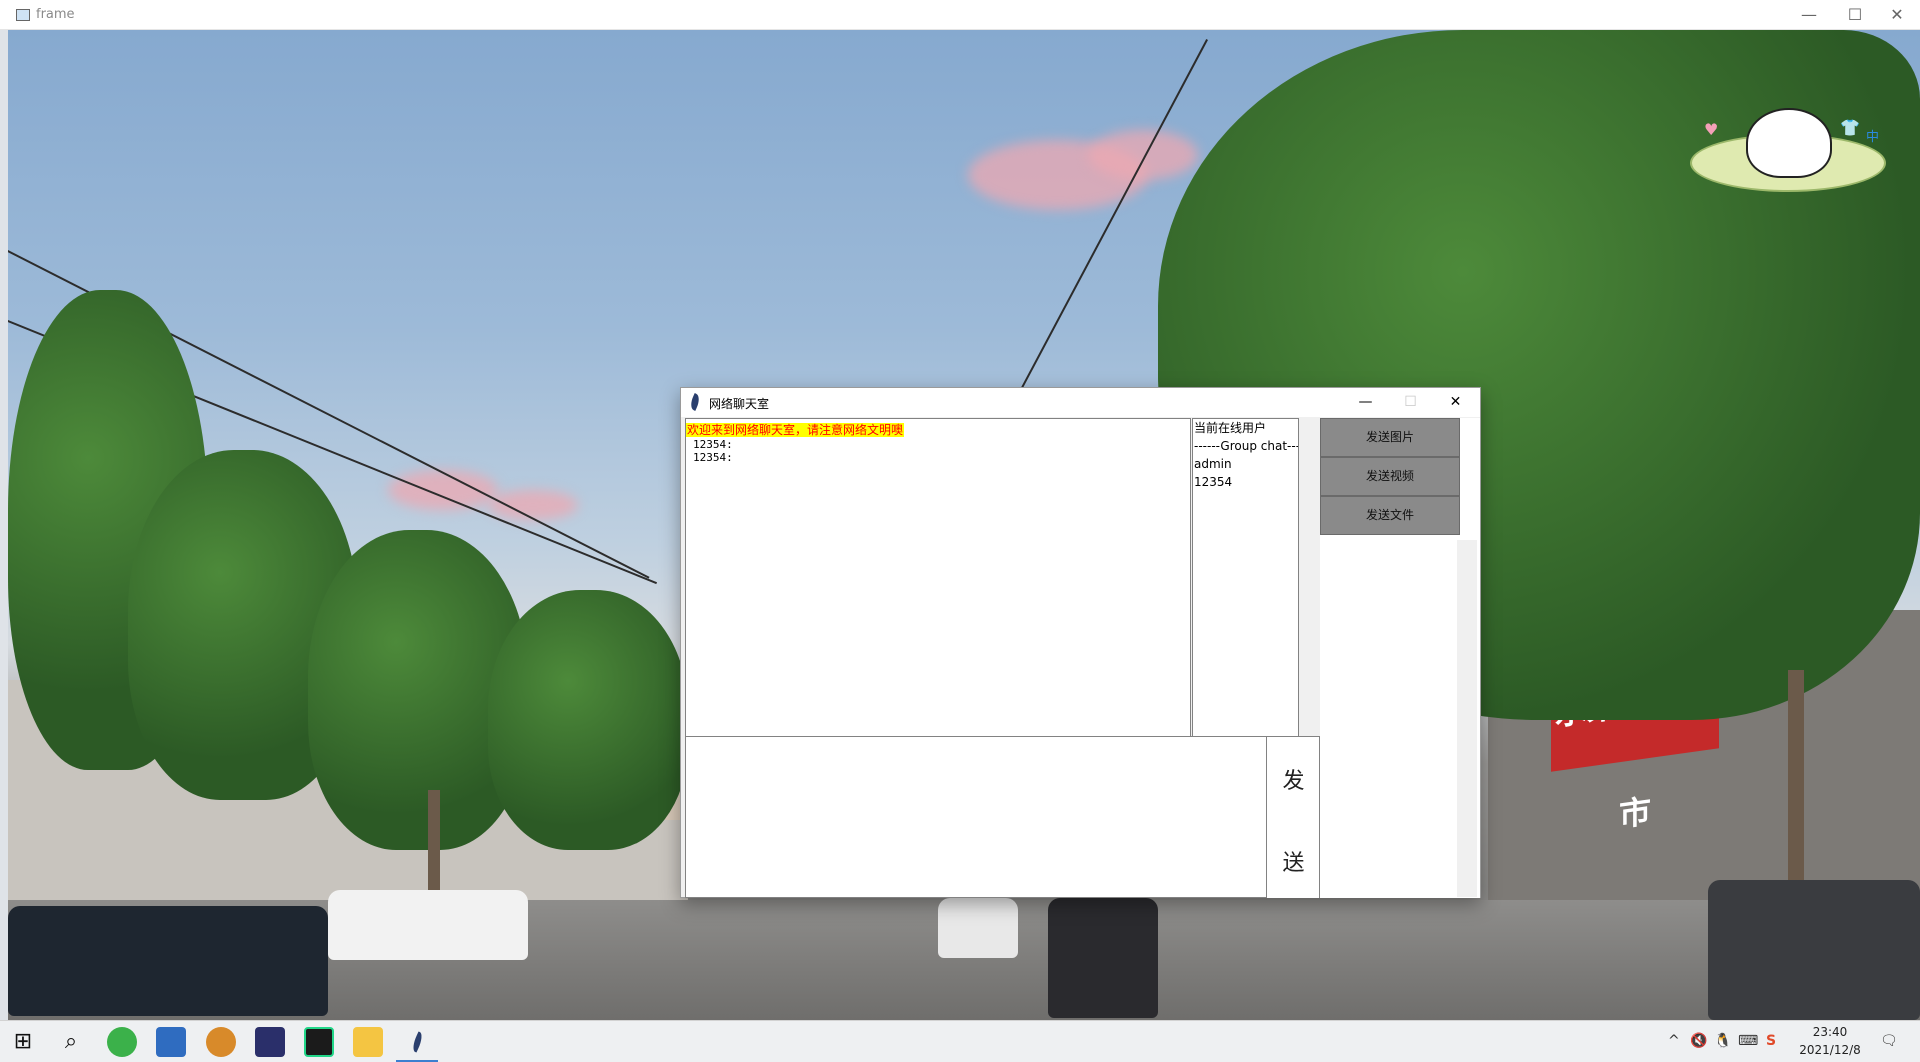 This screenshot has width=1920, height=1062. Describe the element at coordinates (1809, 15) in the screenshot. I see `frame-minimize-button: —` at that location.